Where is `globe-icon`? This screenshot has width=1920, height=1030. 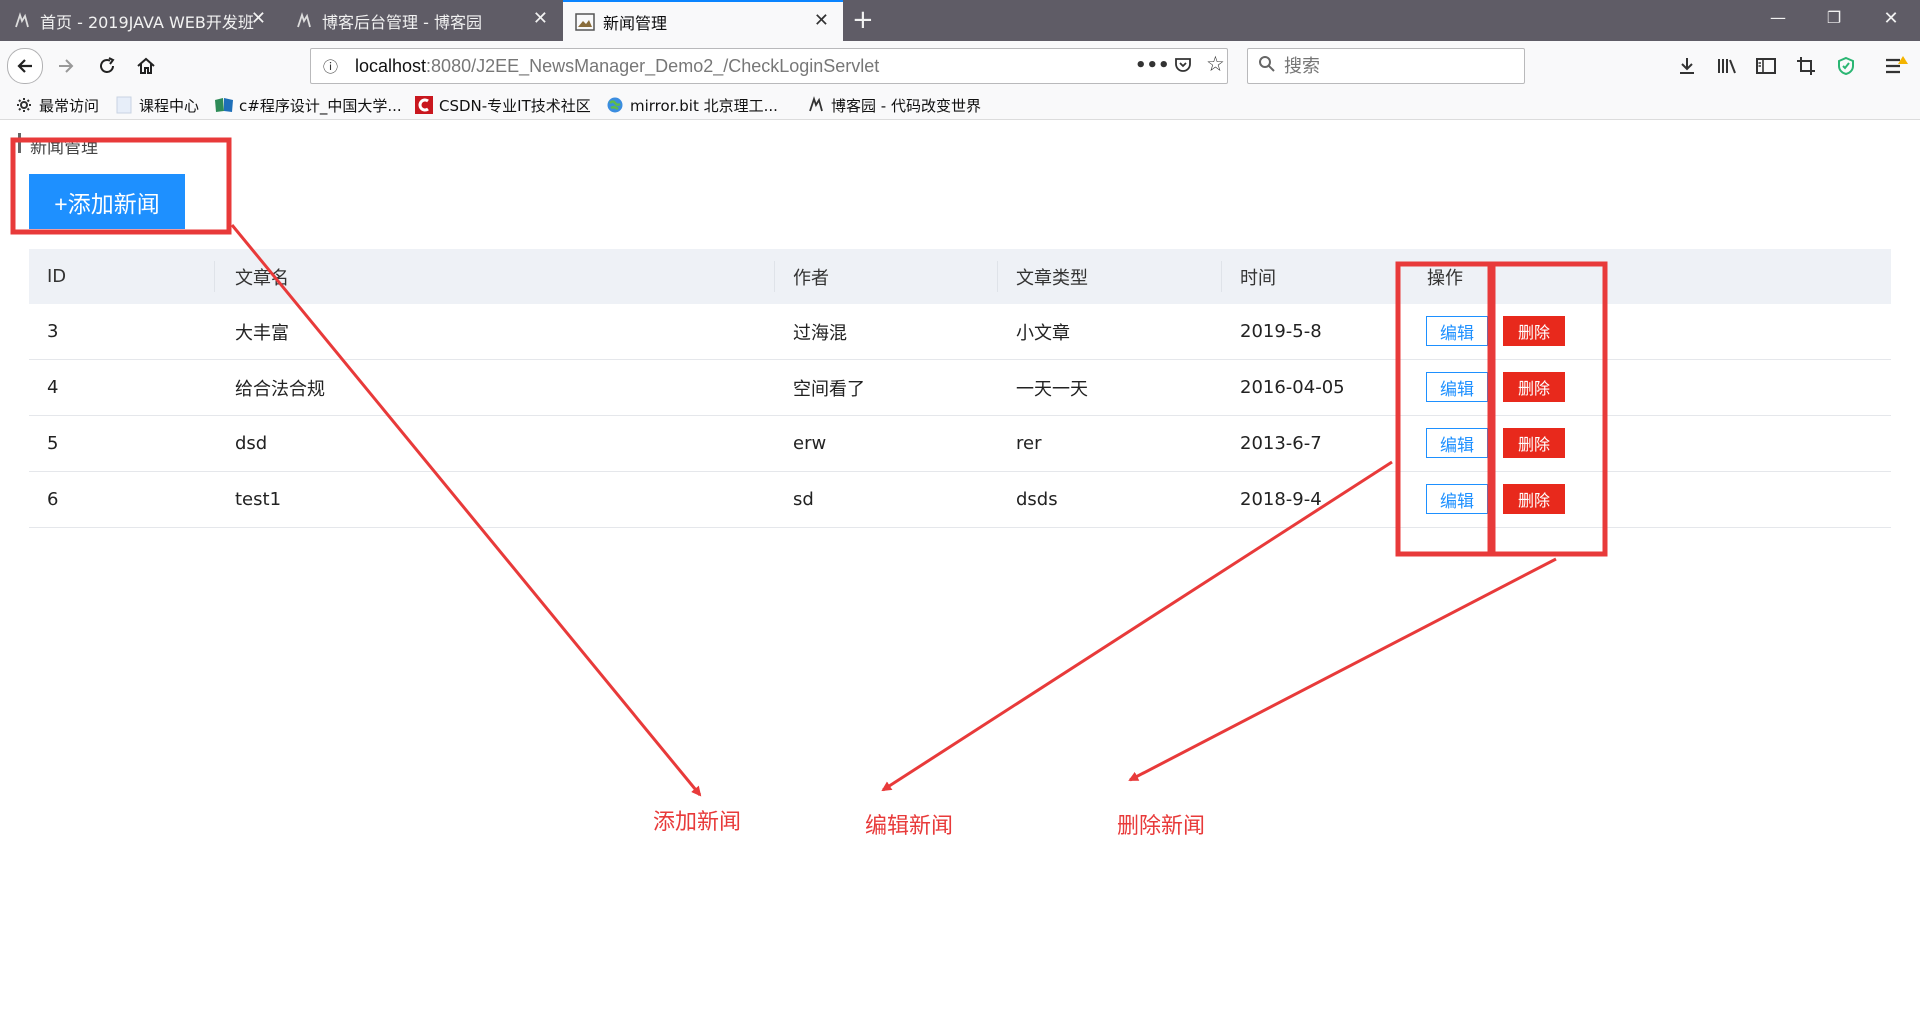
globe-icon is located at coordinates (615, 105).